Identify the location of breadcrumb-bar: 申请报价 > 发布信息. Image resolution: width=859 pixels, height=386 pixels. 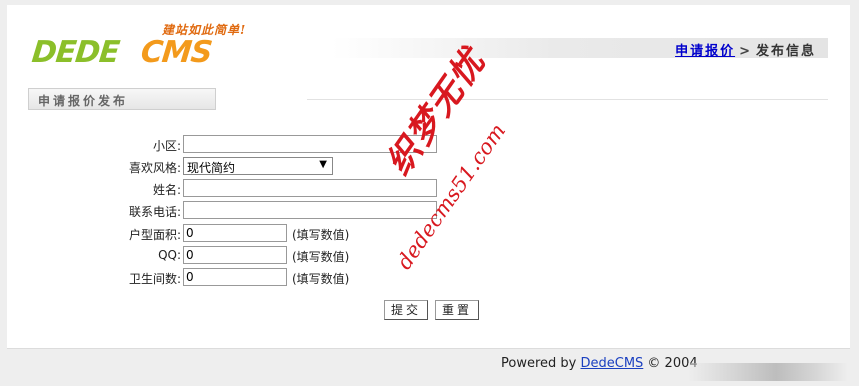
(580, 48).